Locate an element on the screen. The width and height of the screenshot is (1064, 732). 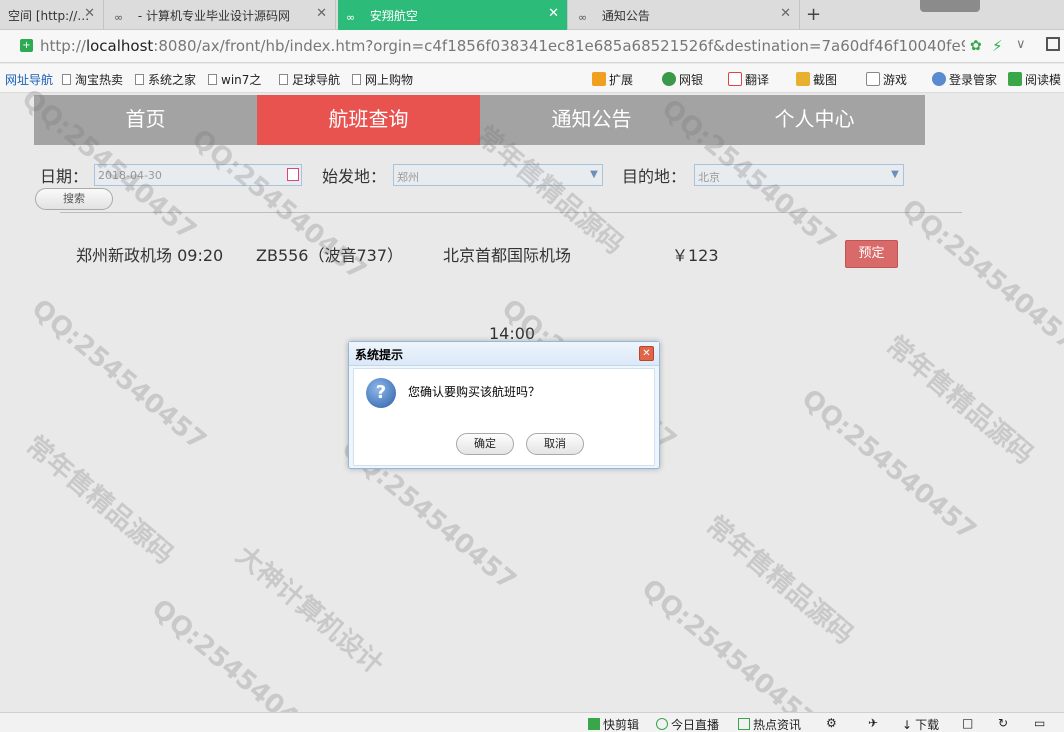
reader-mode-button: 阅读模 is located at coordinates (1034, 79).